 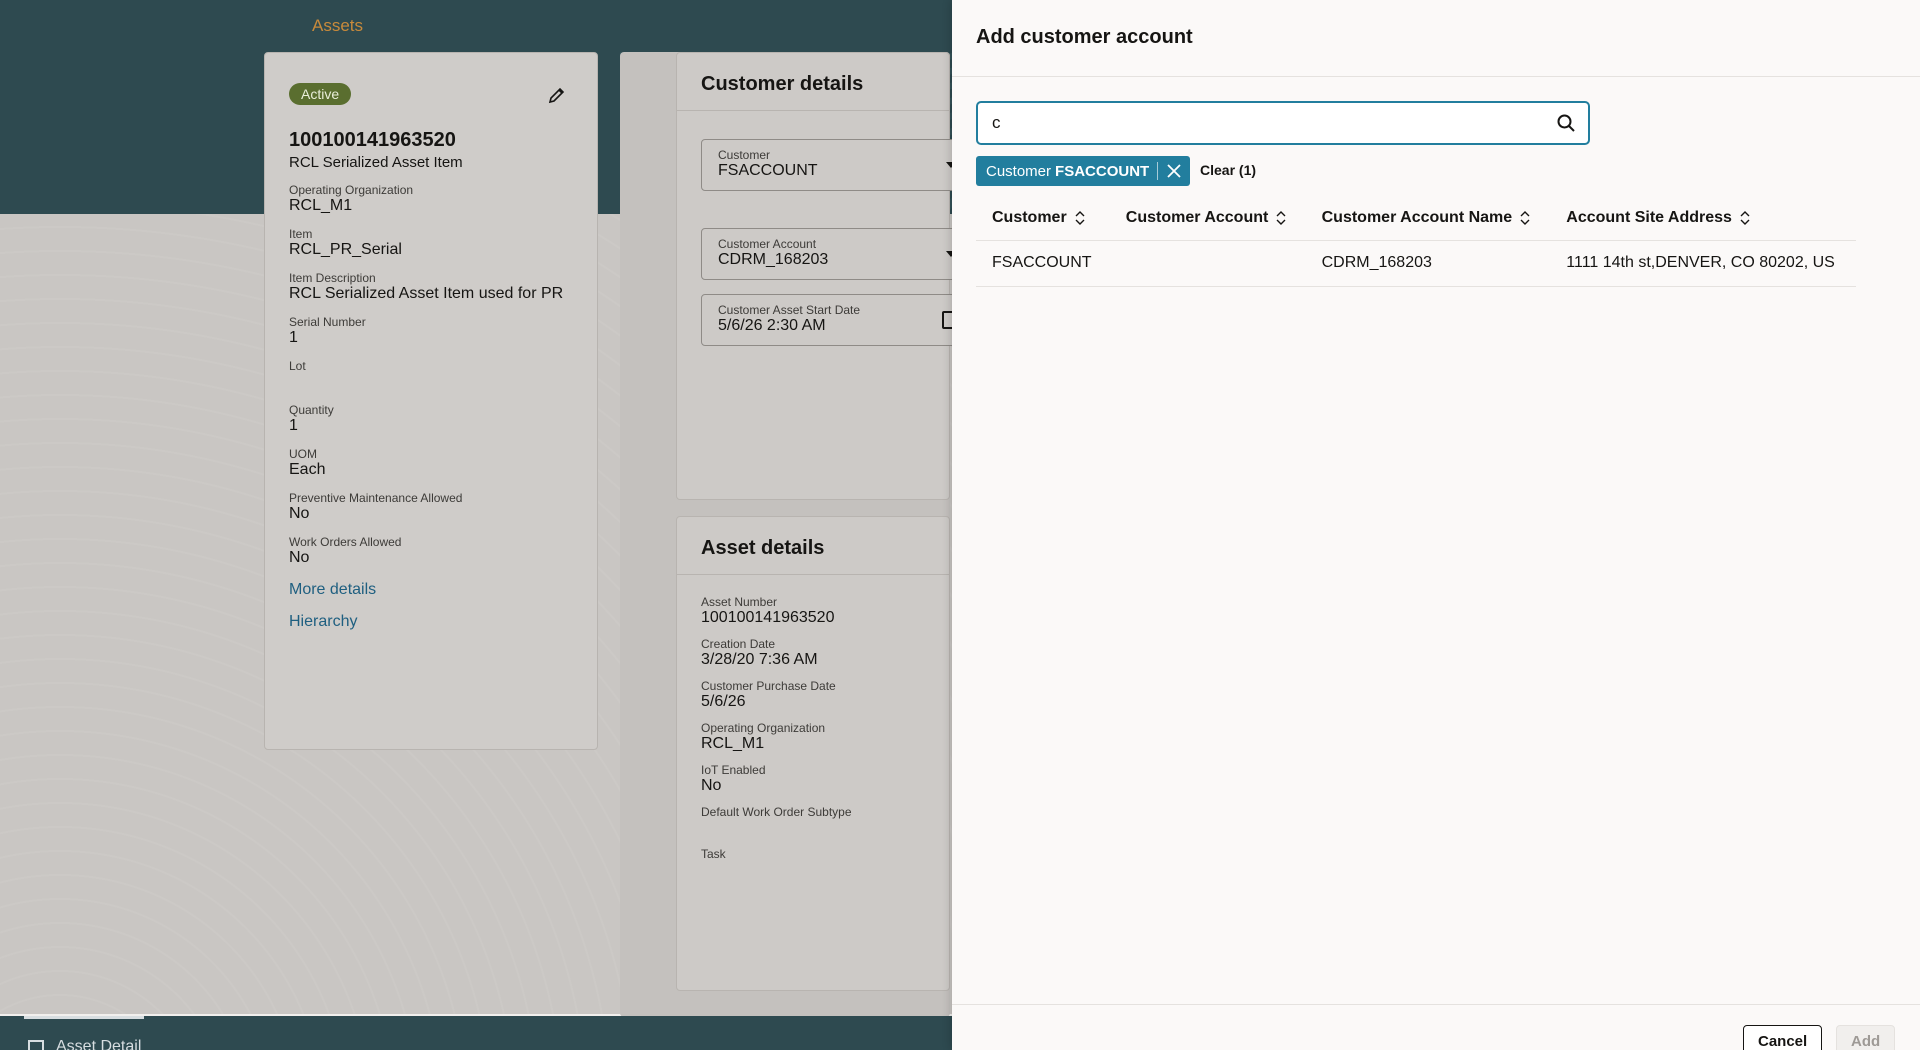 What do you see at coordinates (1207, 218) in the screenshot?
I see `column-header-customer-account: Customer Account` at bounding box center [1207, 218].